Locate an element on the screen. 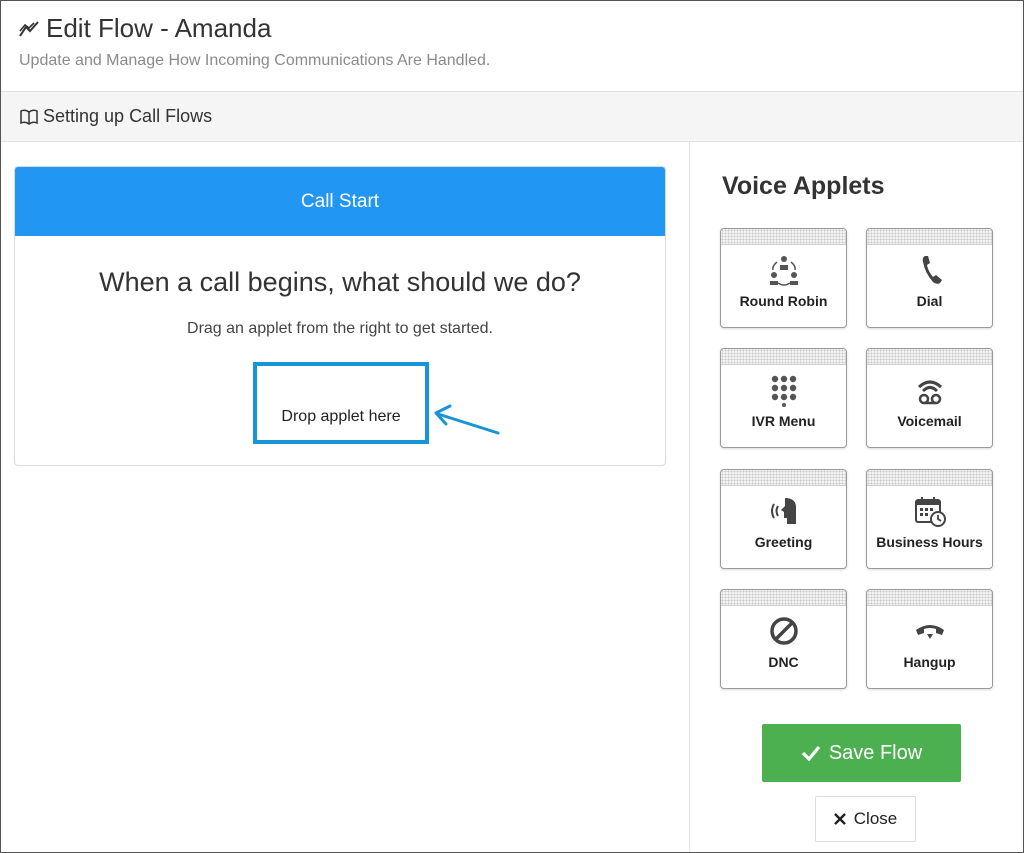  applet-dial: Dial is located at coordinates (929, 278).